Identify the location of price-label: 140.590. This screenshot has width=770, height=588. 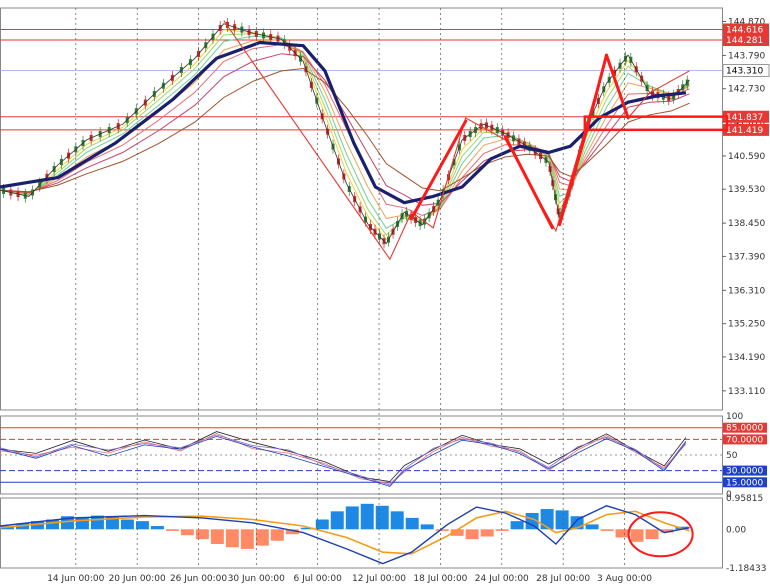
(746, 157).